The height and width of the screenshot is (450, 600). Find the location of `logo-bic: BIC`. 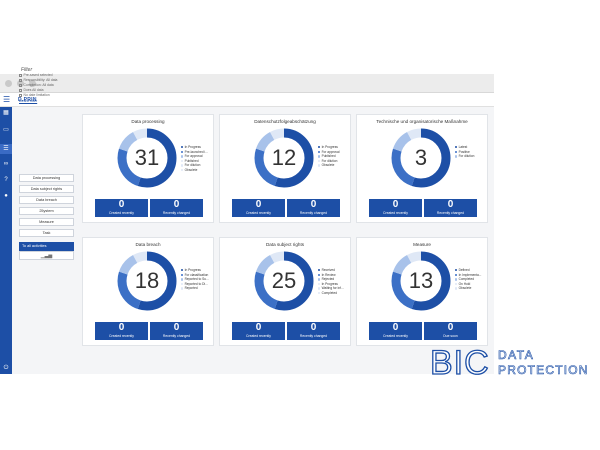

logo-bic: BIC is located at coordinates (460, 361).